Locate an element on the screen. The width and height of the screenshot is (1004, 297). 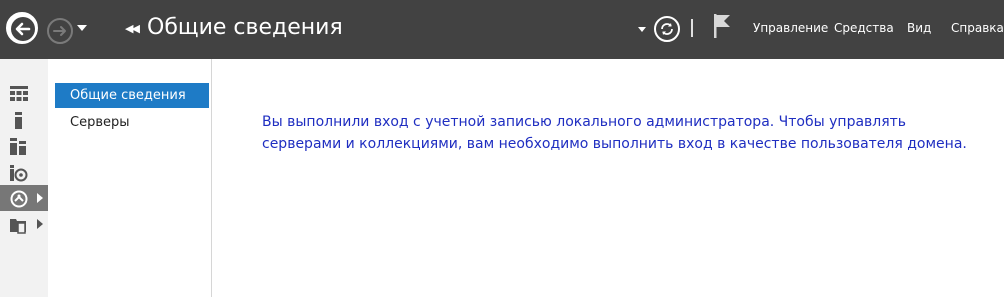
history-dropdown-icon is located at coordinates (82, 28).